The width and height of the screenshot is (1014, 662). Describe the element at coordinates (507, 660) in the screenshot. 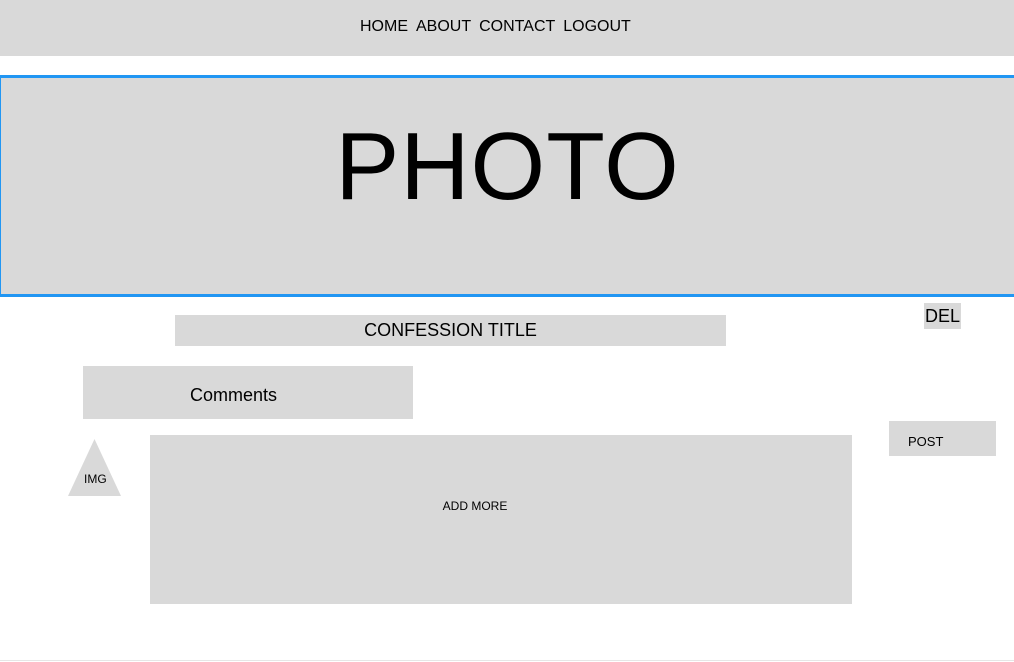

I see `bottom-divider` at that location.